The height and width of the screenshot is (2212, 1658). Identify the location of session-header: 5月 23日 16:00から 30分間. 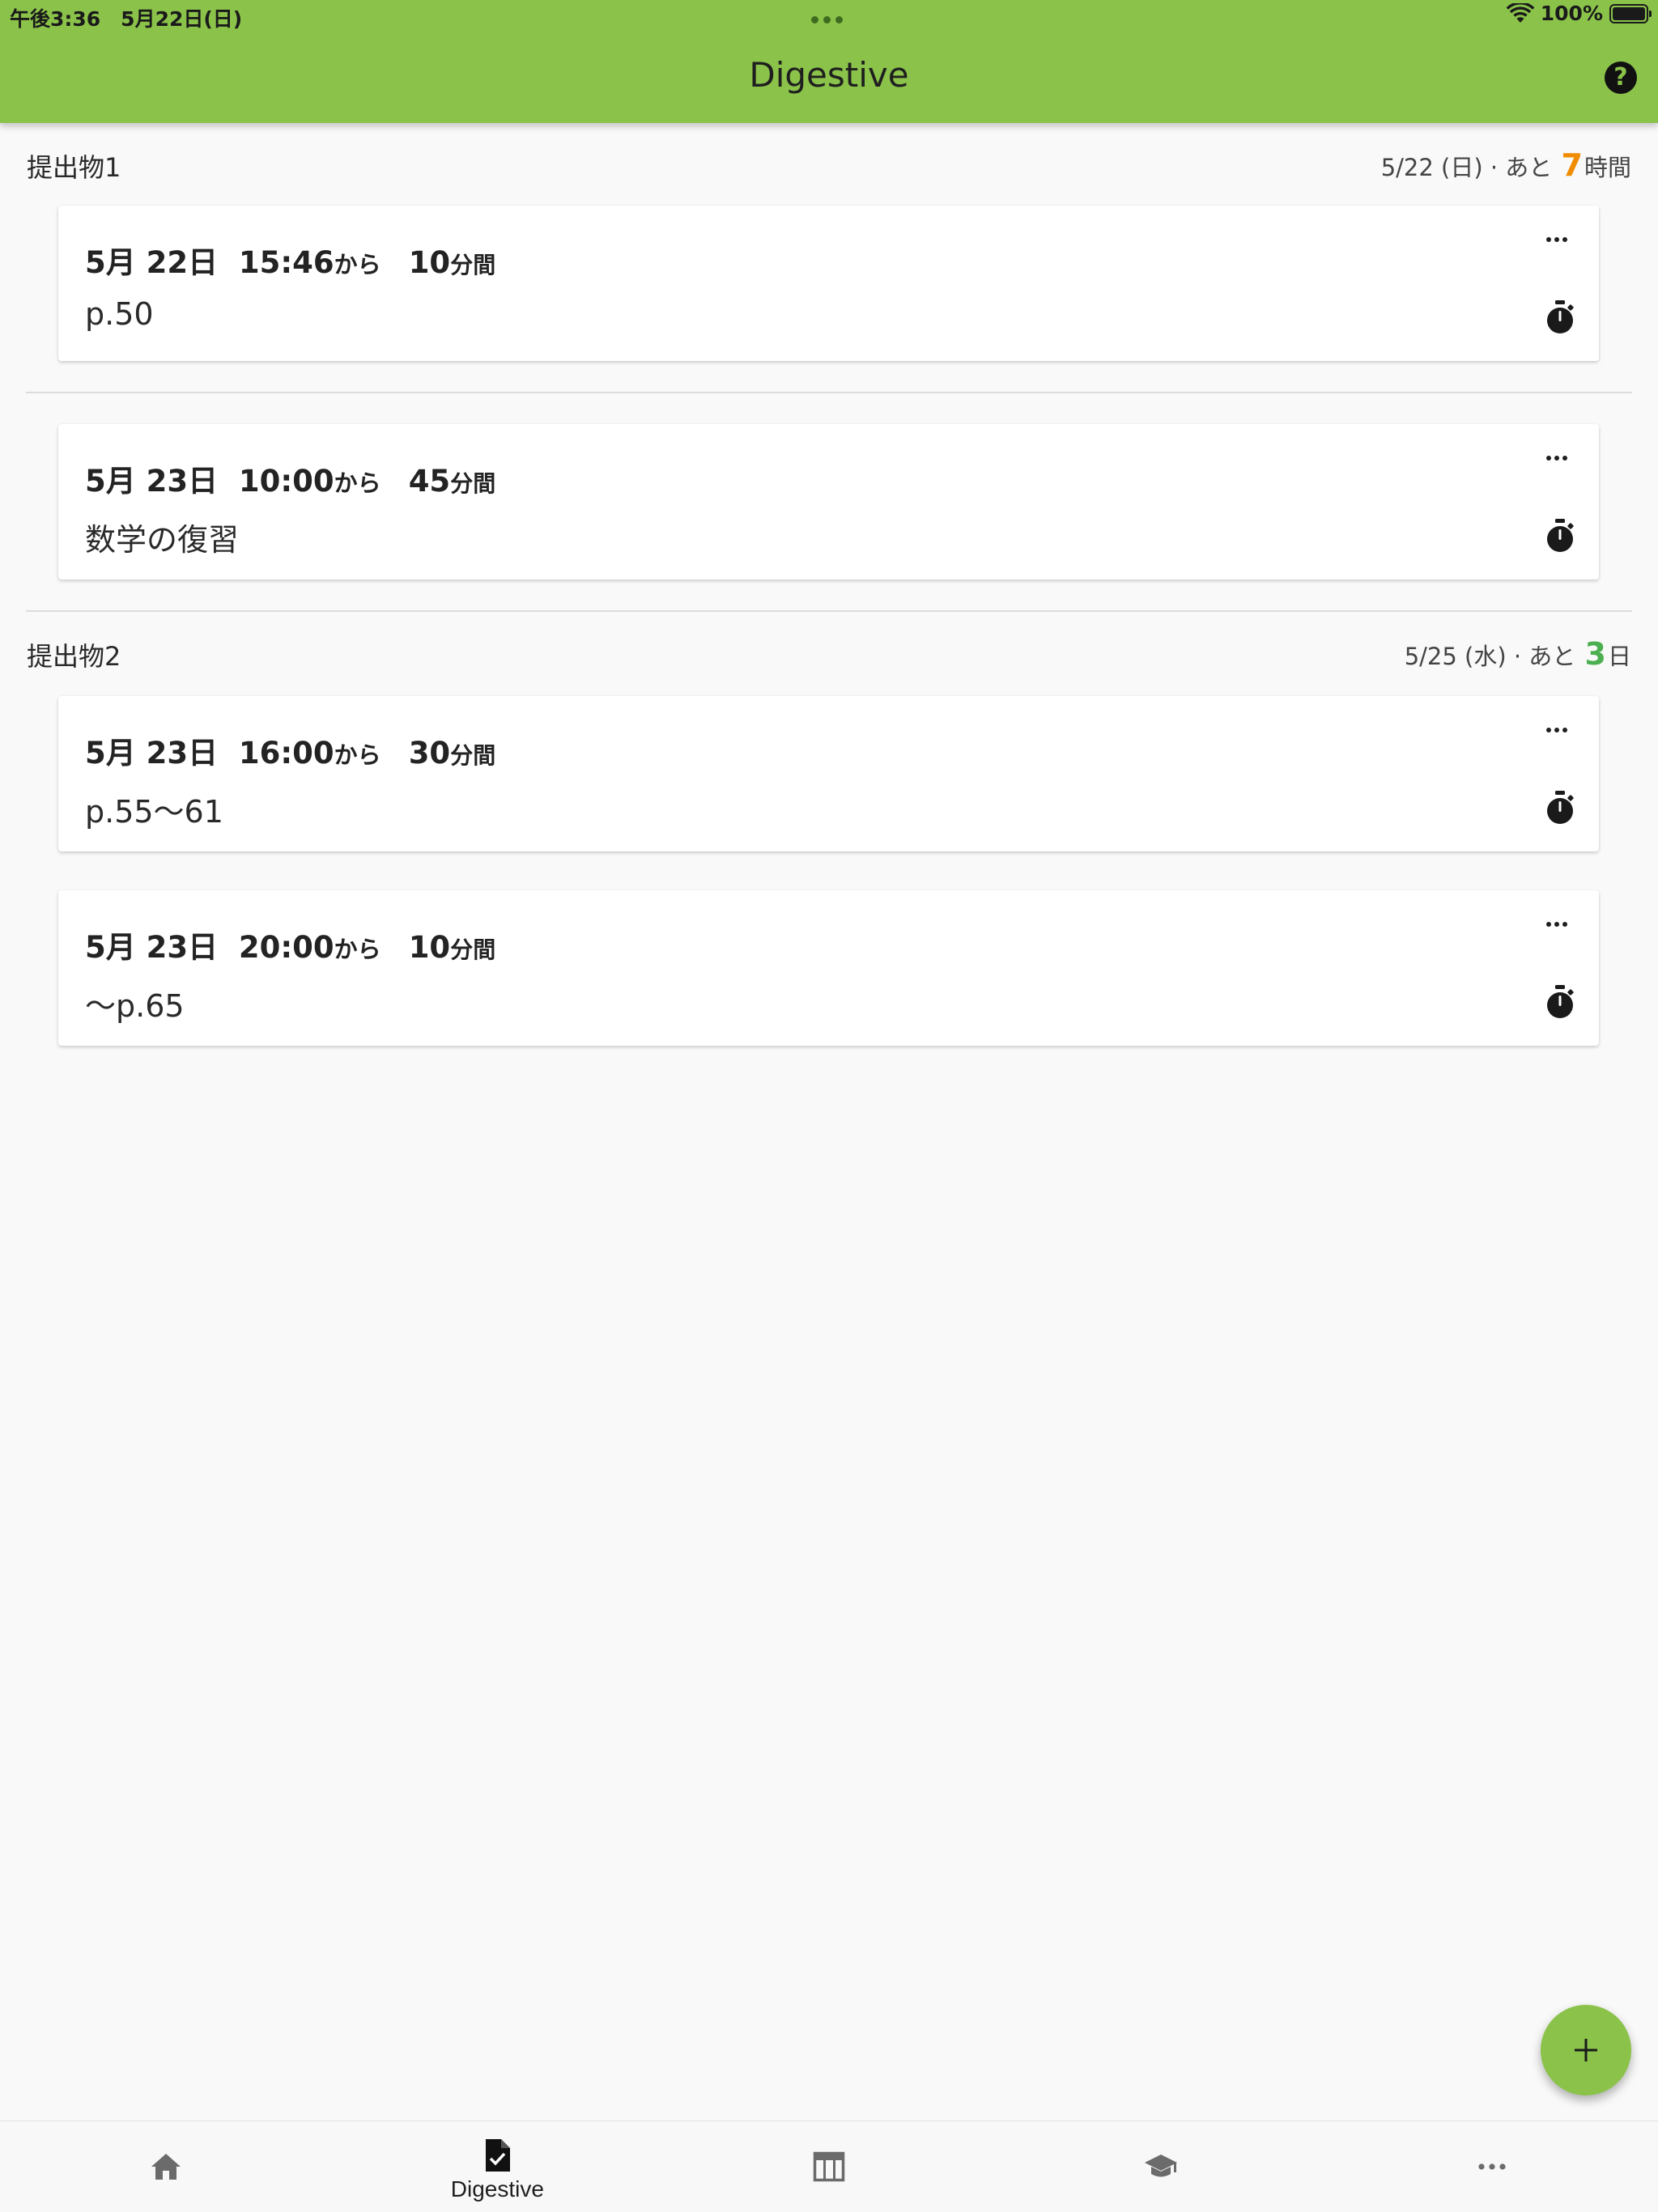
(290, 750).